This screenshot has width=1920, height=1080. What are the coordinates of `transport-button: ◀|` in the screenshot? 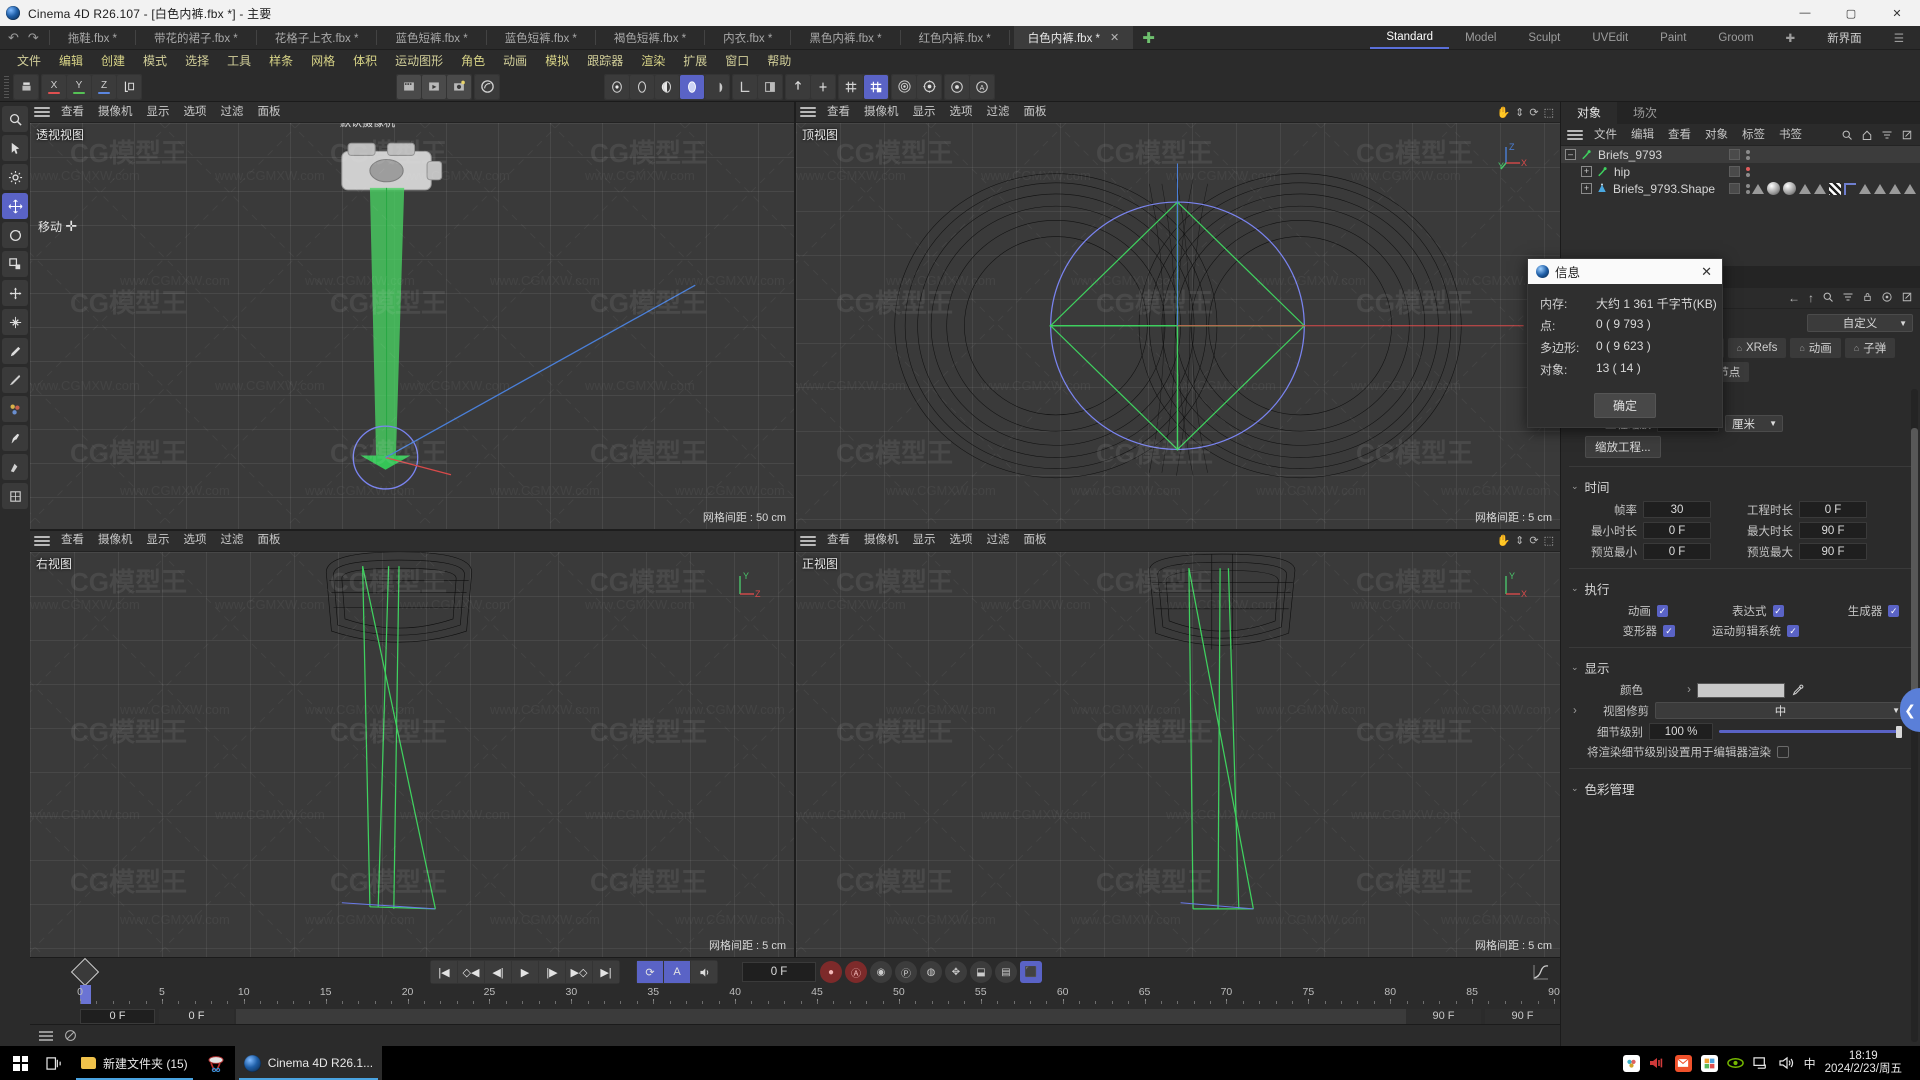 It's located at (498, 972).